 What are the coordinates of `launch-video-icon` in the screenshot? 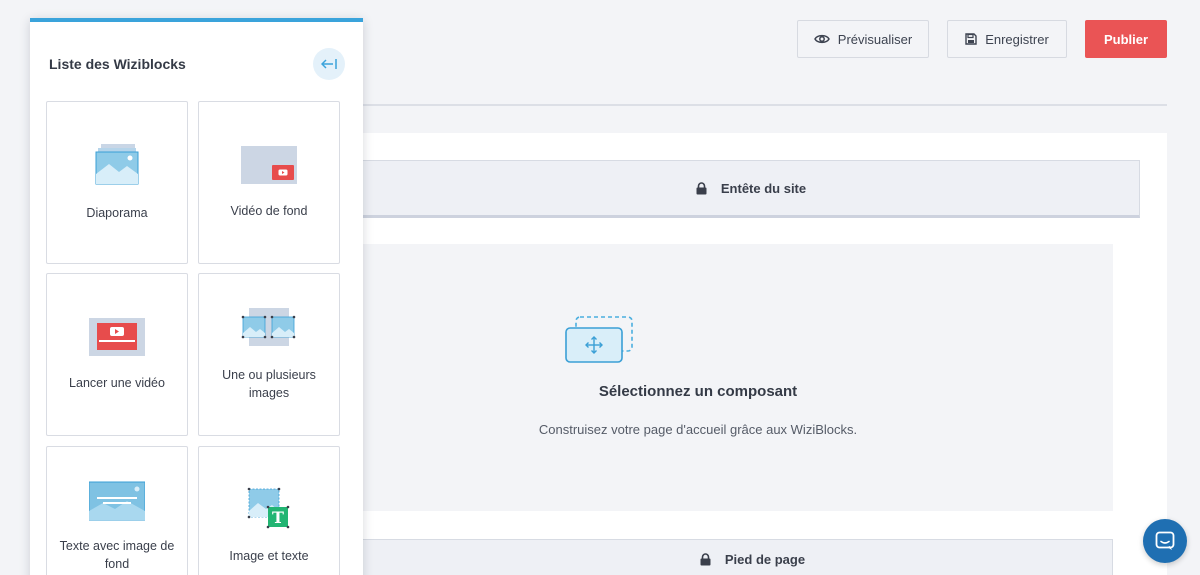 It's located at (117, 337).